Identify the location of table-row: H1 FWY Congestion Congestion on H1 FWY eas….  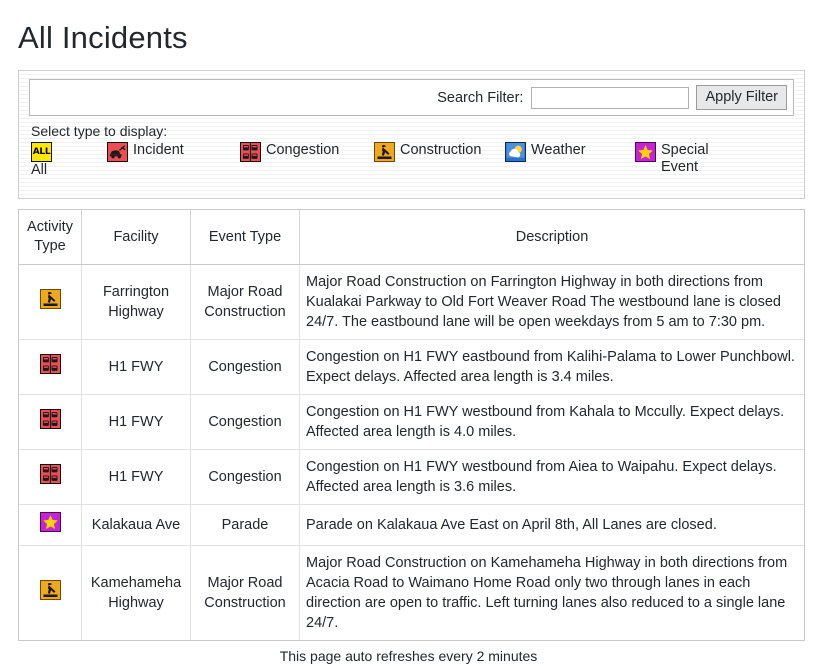
(411, 367).